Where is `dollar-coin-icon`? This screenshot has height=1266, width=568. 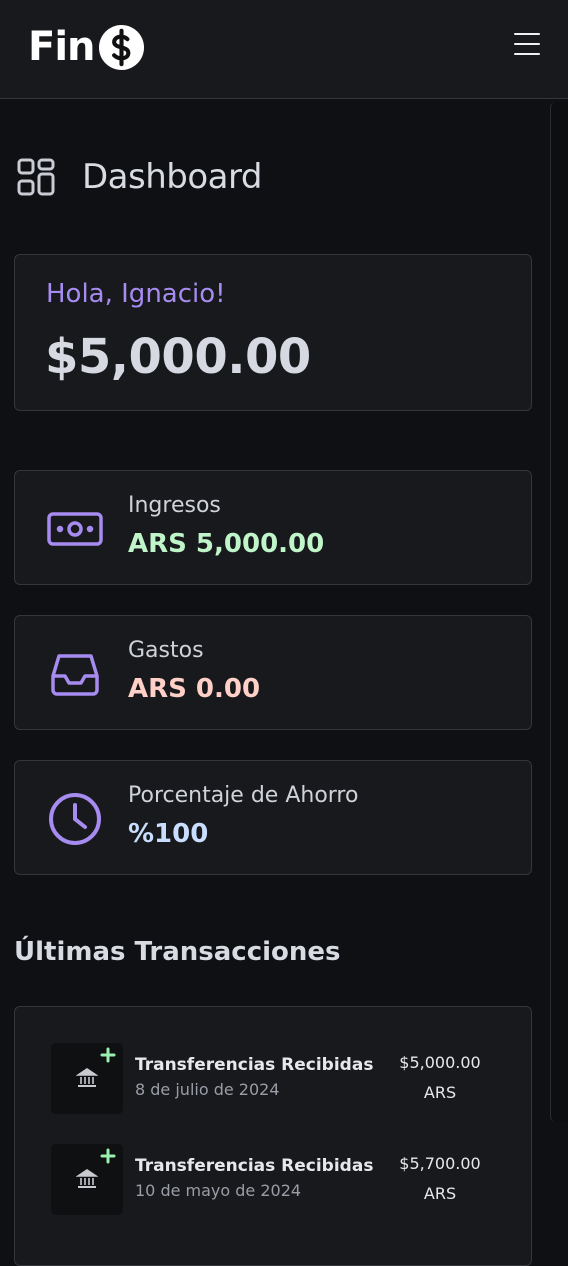 dollar-coin-icon is located at coordinates (121, 47).